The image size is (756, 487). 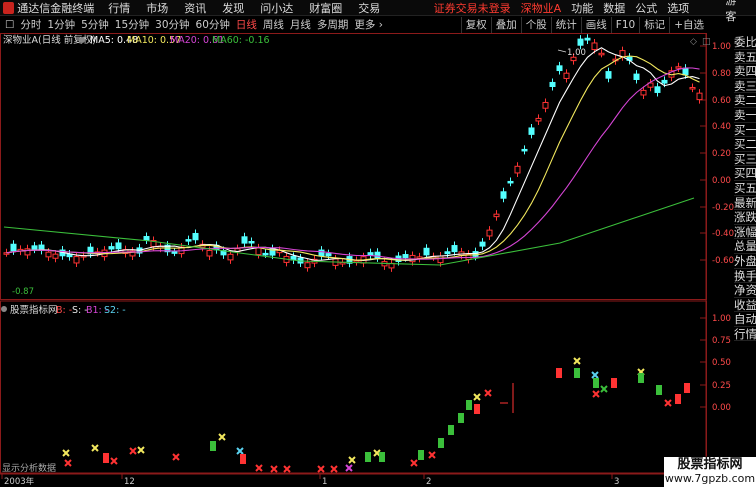 What do you see at coordinates (369, 8) in the screenshot?
I see `menu-jiaoyi: 交易` at bounding box center [369, 8].